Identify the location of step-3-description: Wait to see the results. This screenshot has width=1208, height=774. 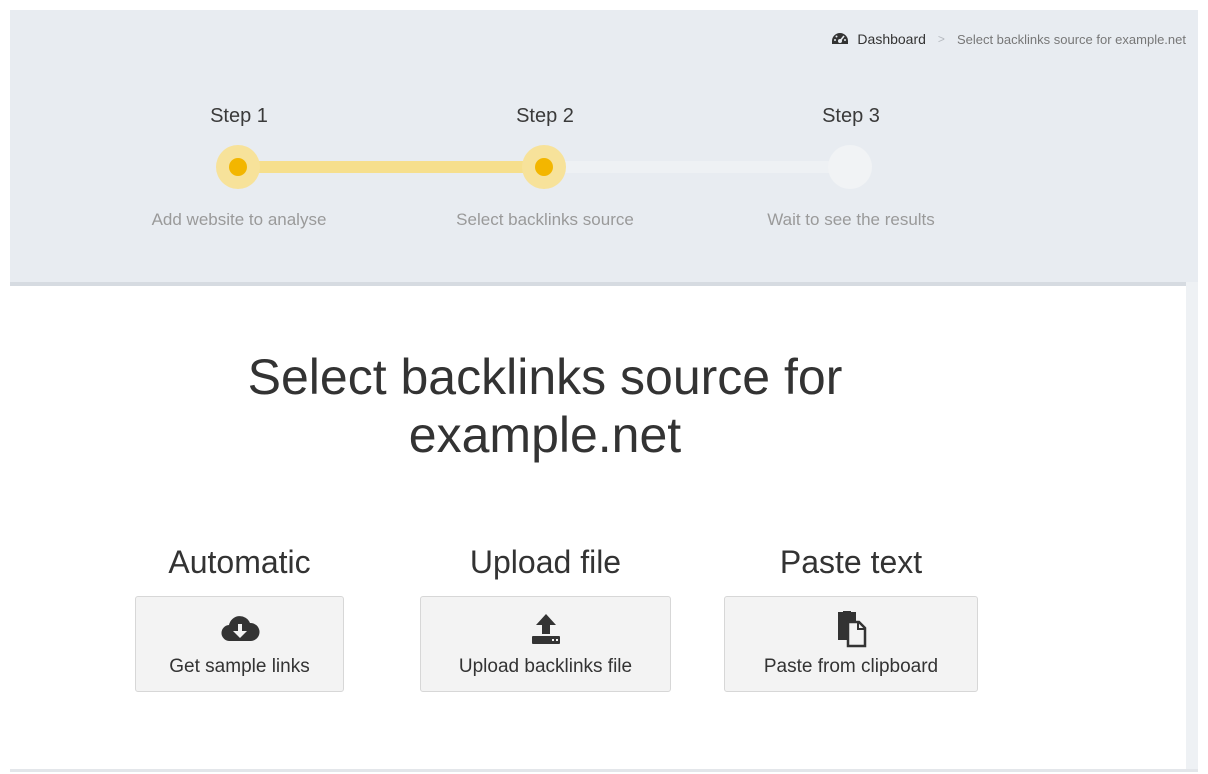
(851, 219).